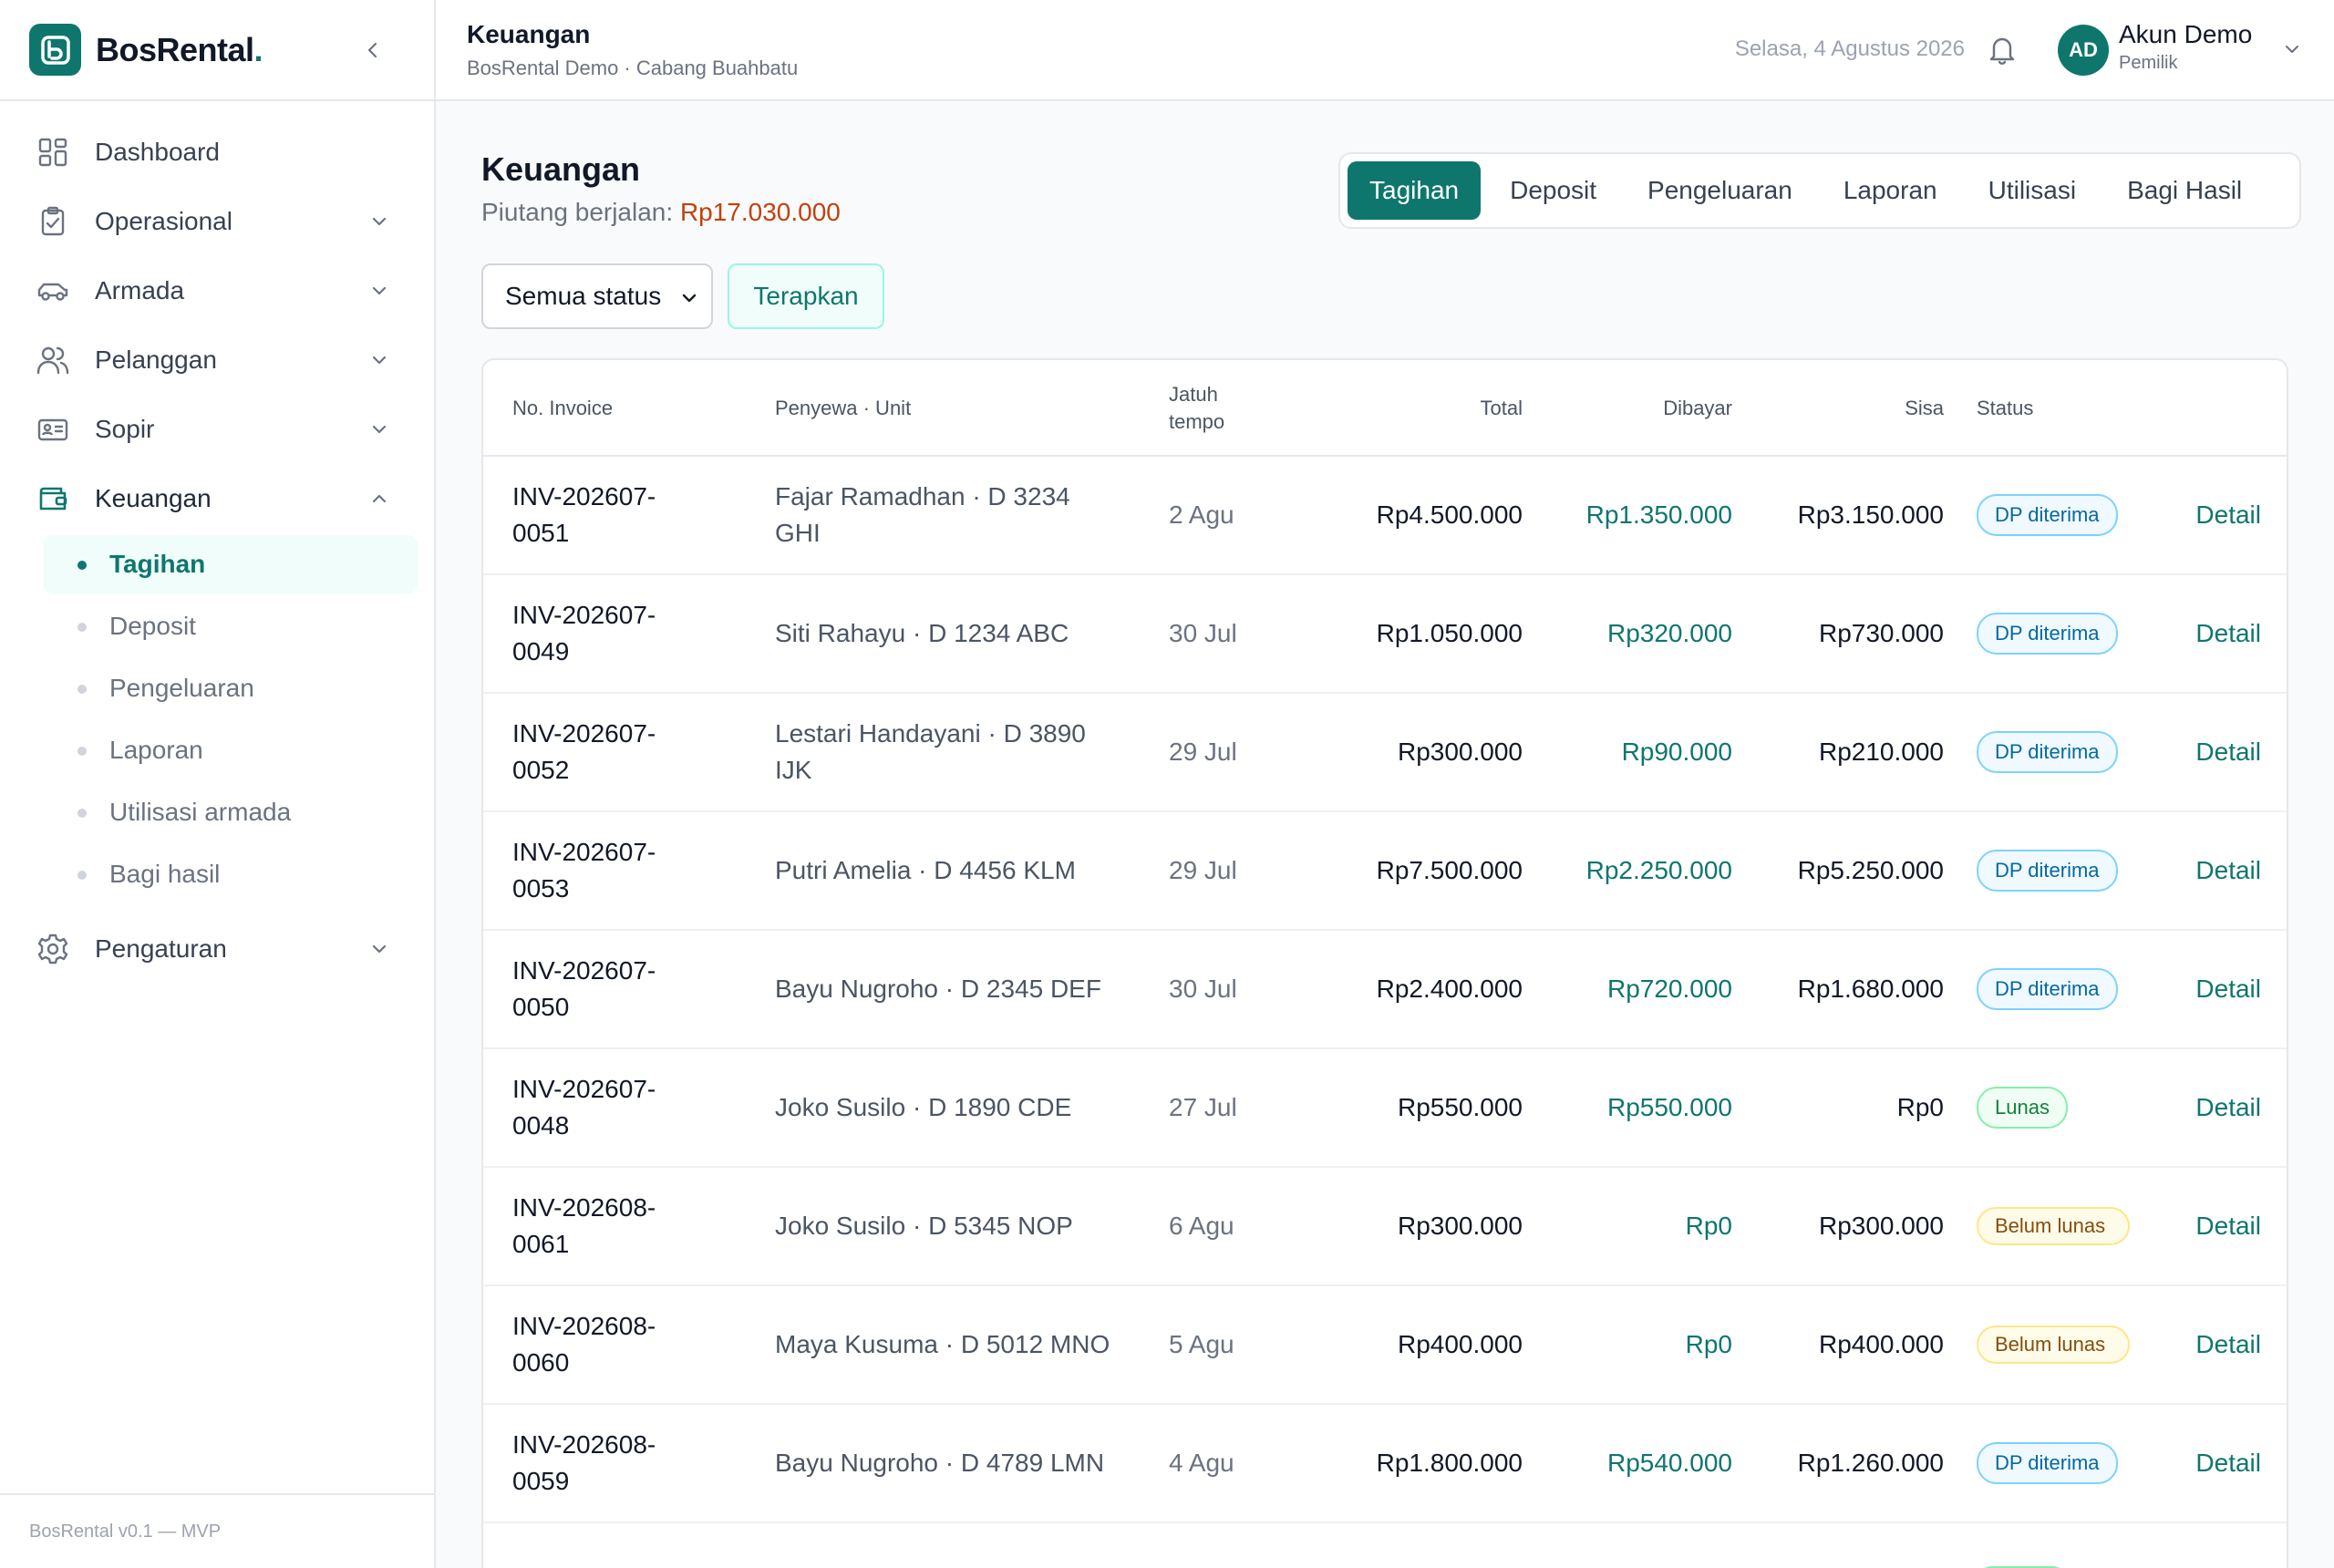 The width and height of the screenshot is (2334, 1568). I want to click on table-row: INV-202607-, so click(1385, 1545).